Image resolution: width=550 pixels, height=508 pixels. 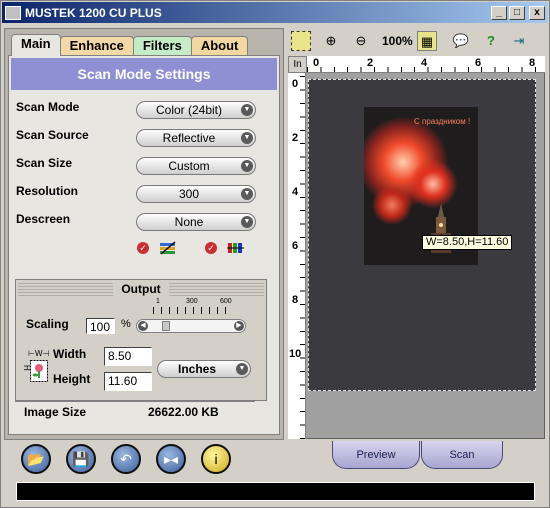 I want to click on photo-caption: С праздником !, so click(x=442, y=121).